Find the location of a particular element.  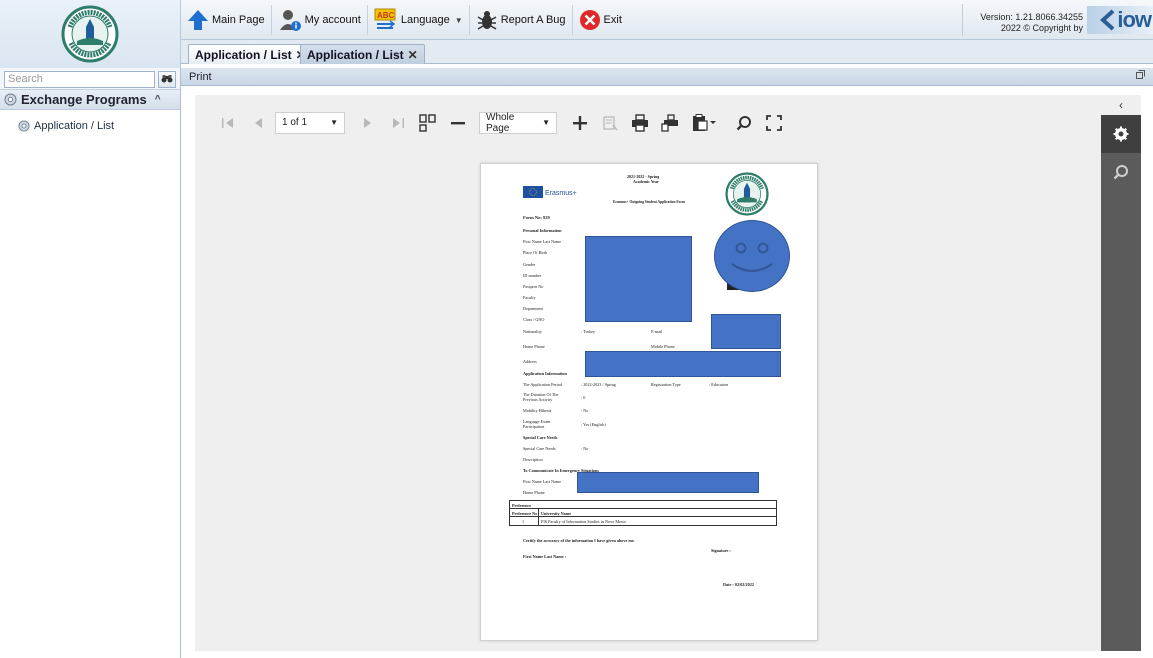

sidebar-search is located at coordinates (90, 79).